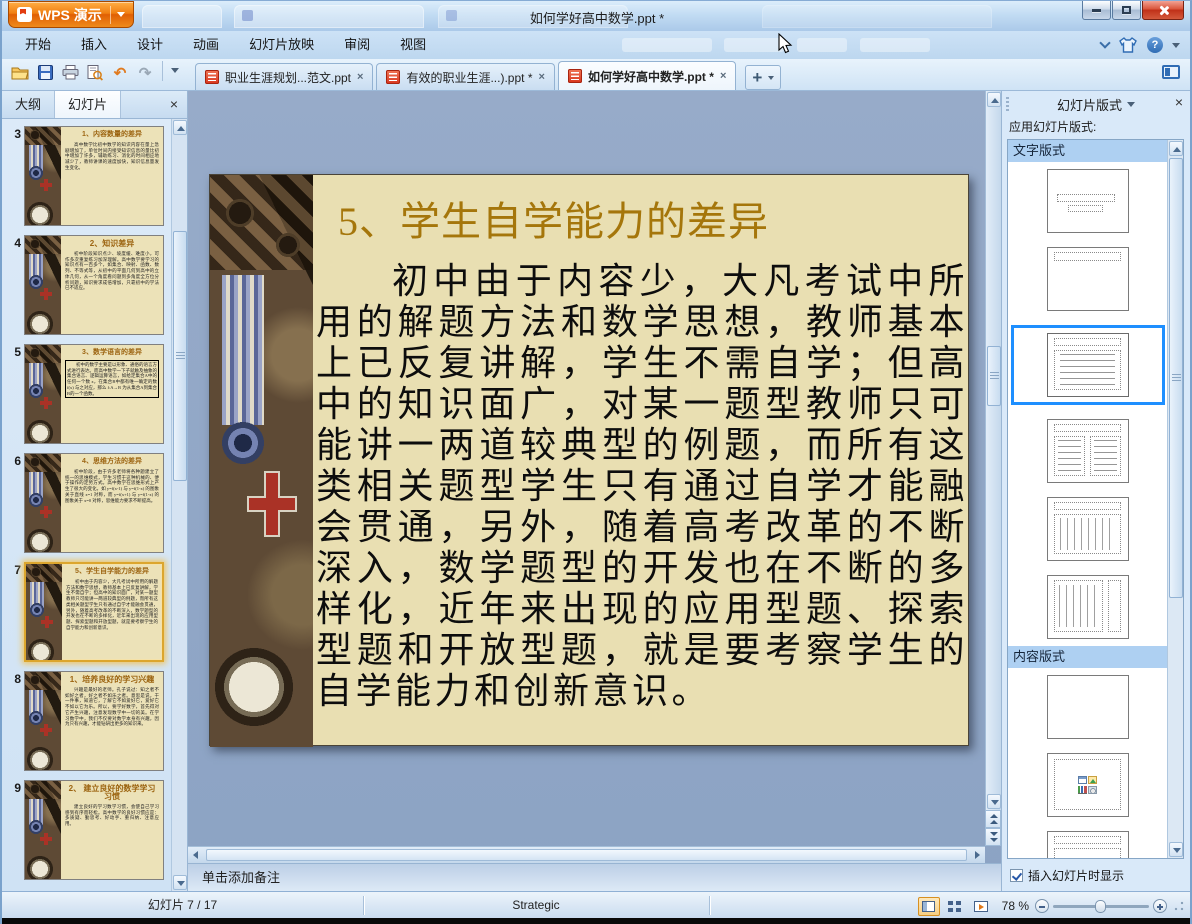  What do you see at coordinates (1128, 45) in the screenshot?
I see `skin-shirt-icon` at bounding box center [1128, 45].